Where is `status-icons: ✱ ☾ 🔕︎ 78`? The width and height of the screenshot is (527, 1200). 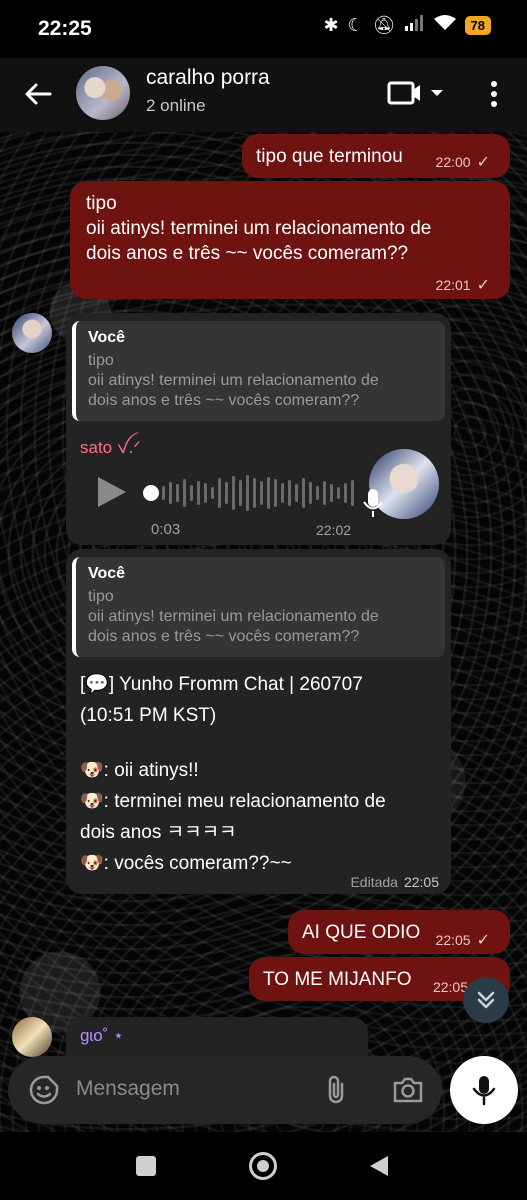
status-icons: ✱ ☾ 🔕︎ 78 is located at coordinates (407, 25).